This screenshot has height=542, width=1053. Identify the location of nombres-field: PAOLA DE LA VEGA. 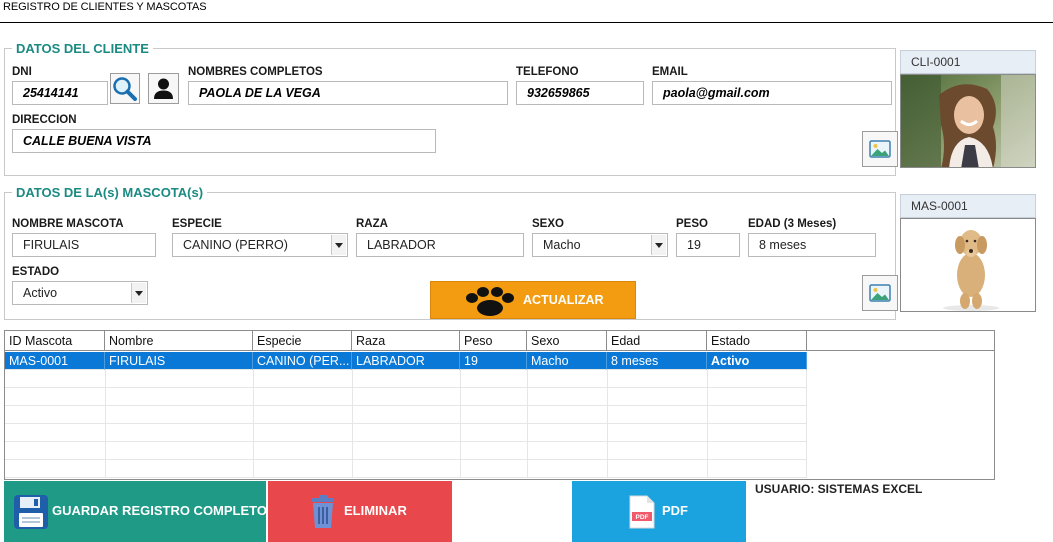
(348, 93).